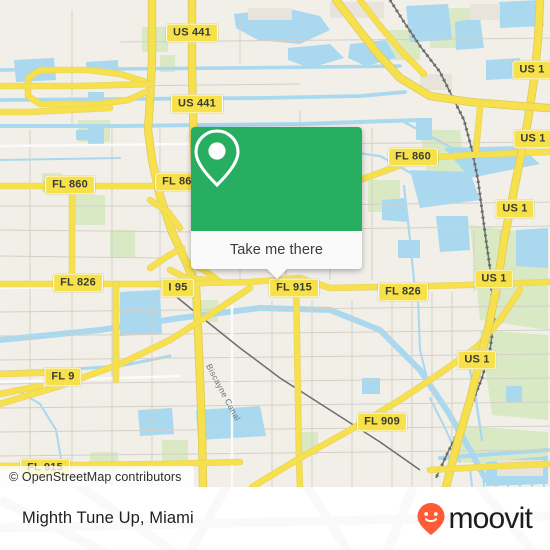 Image resolution: width=550 pixels, height=550 pixels. What do you see at coordinates (382, 422) in the screenshot?
I see `road-shield: FL 909` at bounding box center [382, 422].